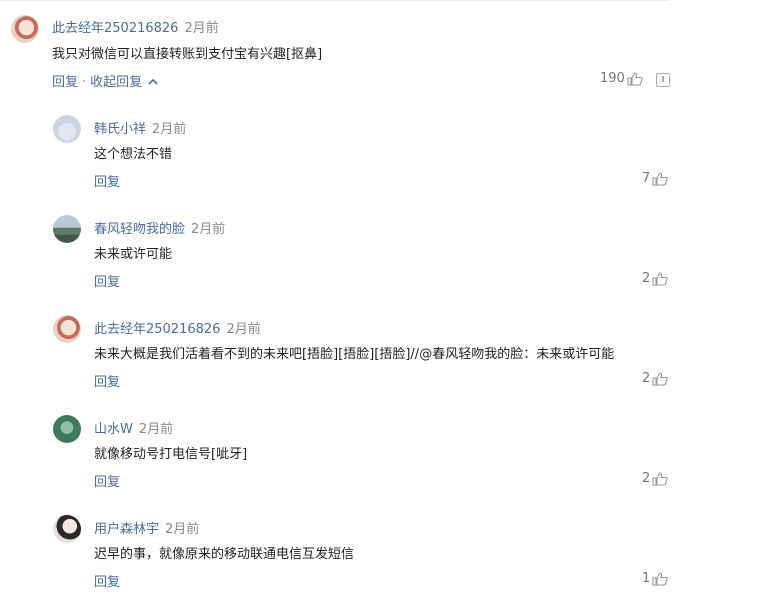  I want to click on like-count: 1, so click(646, 578).